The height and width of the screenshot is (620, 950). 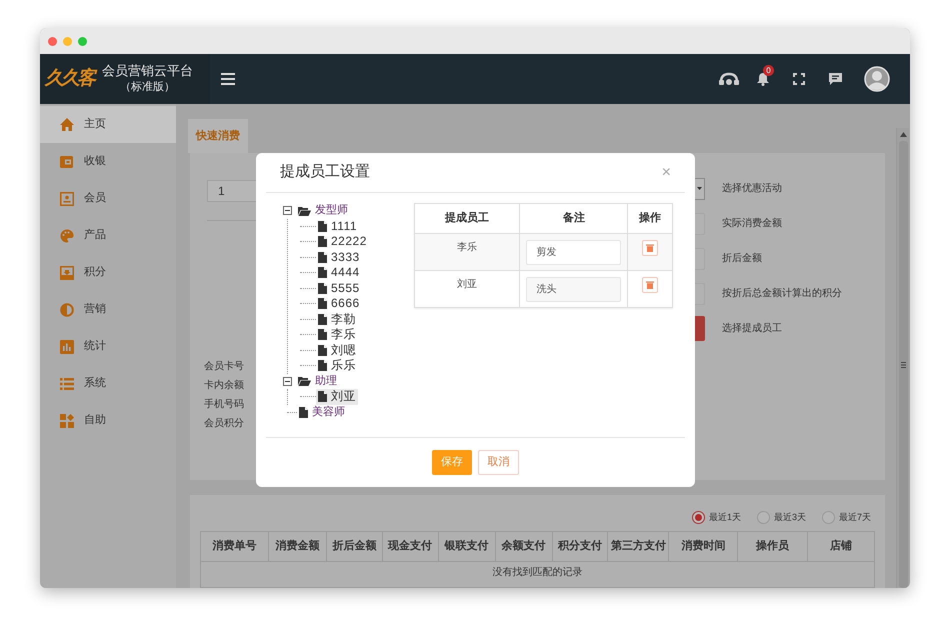 I want to click on note-field: 剪发, so click(x=574, y=252).